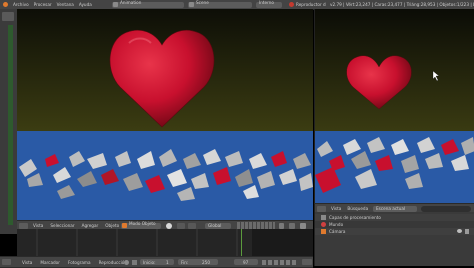  I want to click on tool-shelf-strip, so click(9, 121).